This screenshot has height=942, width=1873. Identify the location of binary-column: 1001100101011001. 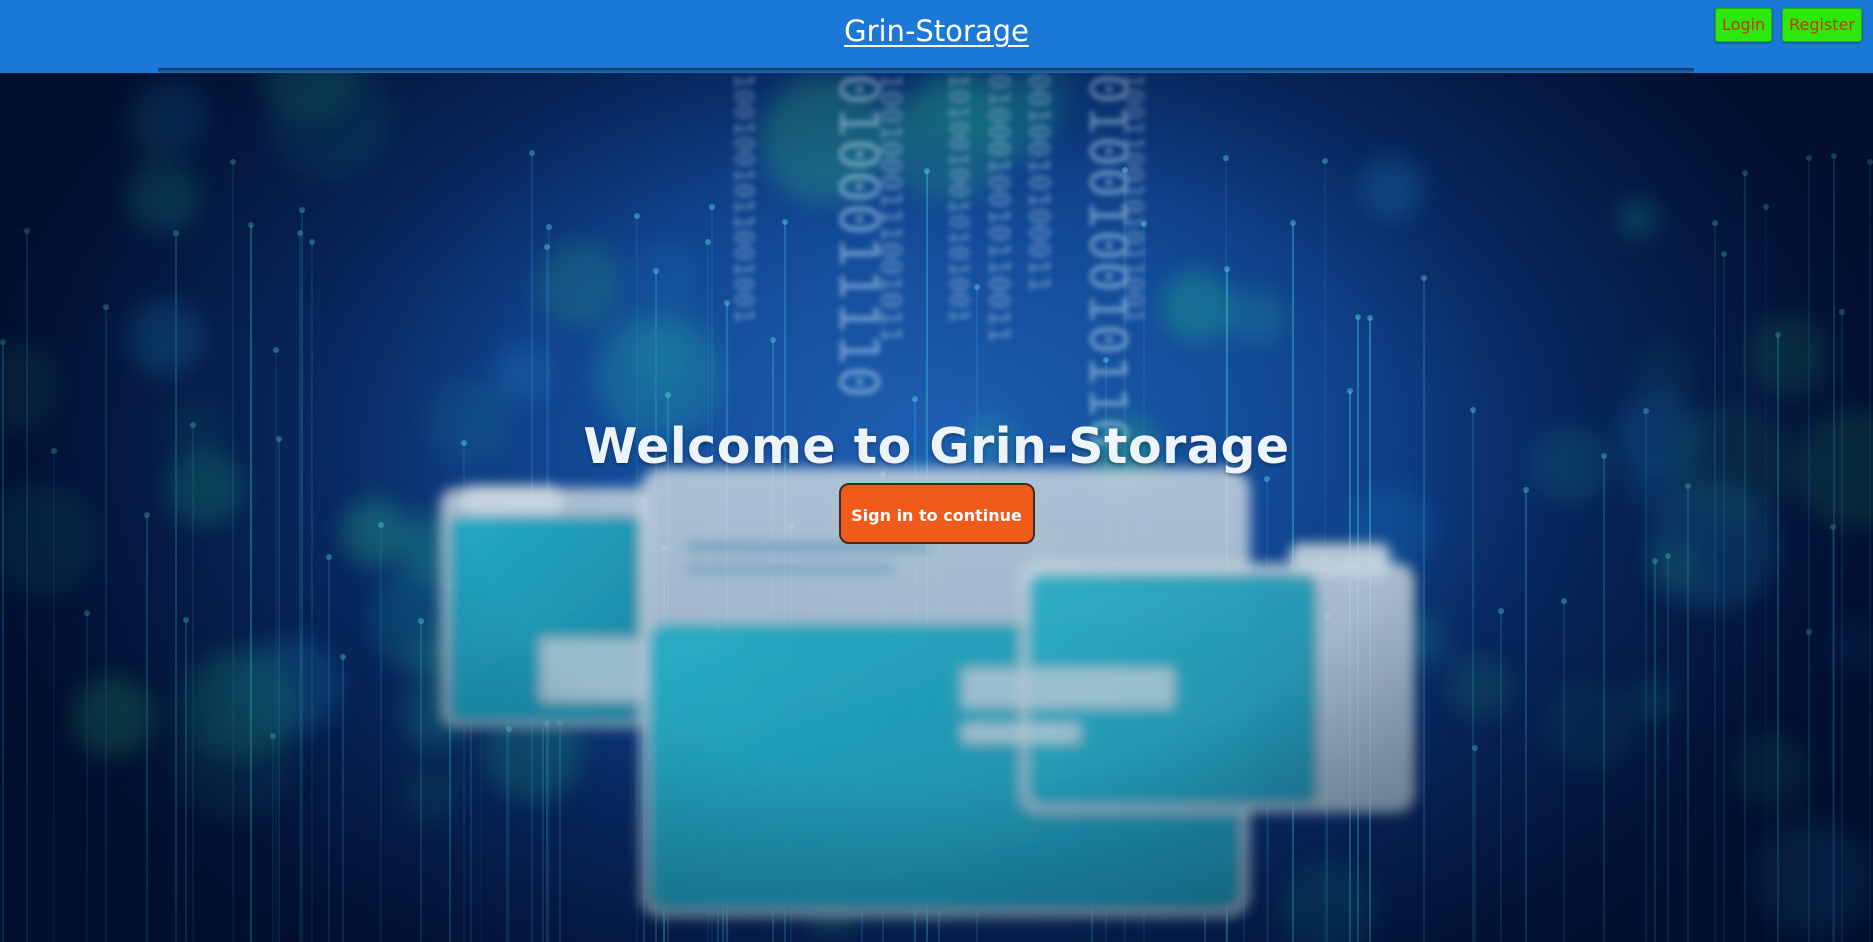
(1133, 198).